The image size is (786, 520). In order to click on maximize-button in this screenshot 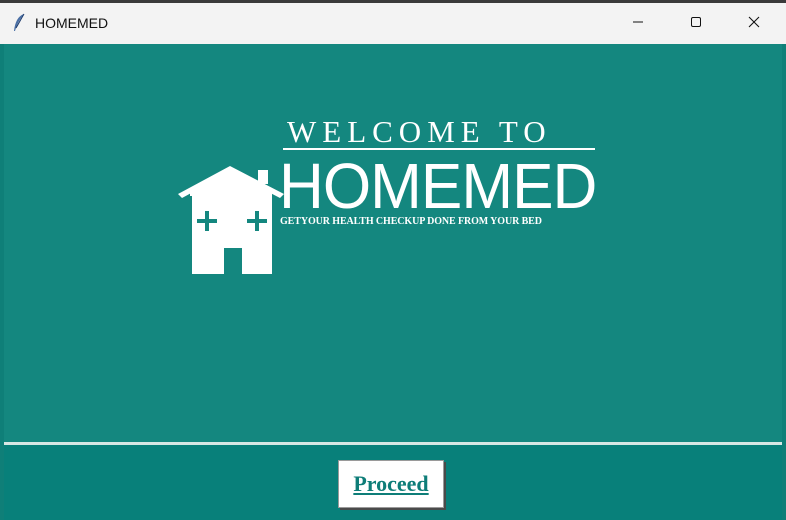, I will do `click(696, 23)`.